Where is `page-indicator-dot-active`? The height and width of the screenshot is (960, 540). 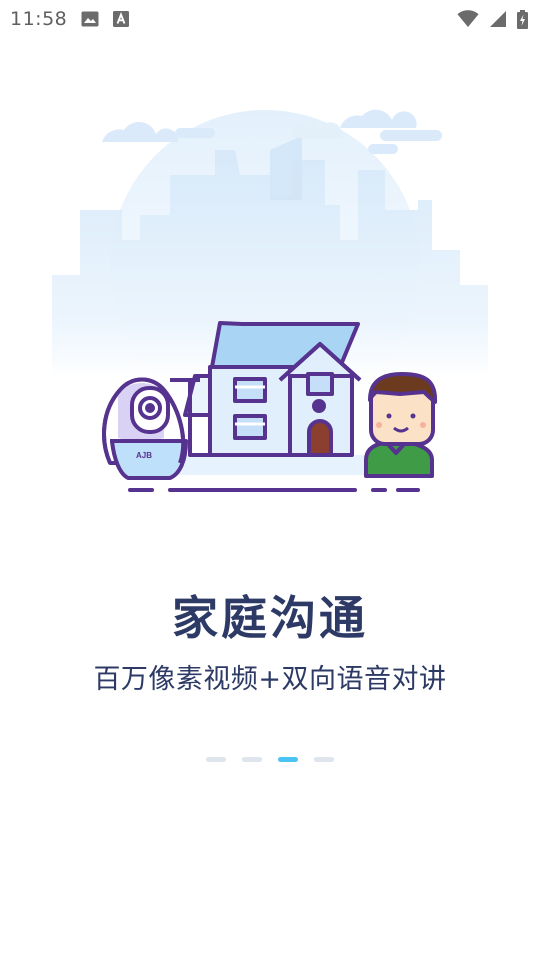
page-indicator-dot-active is located at coordinates (288, 759).